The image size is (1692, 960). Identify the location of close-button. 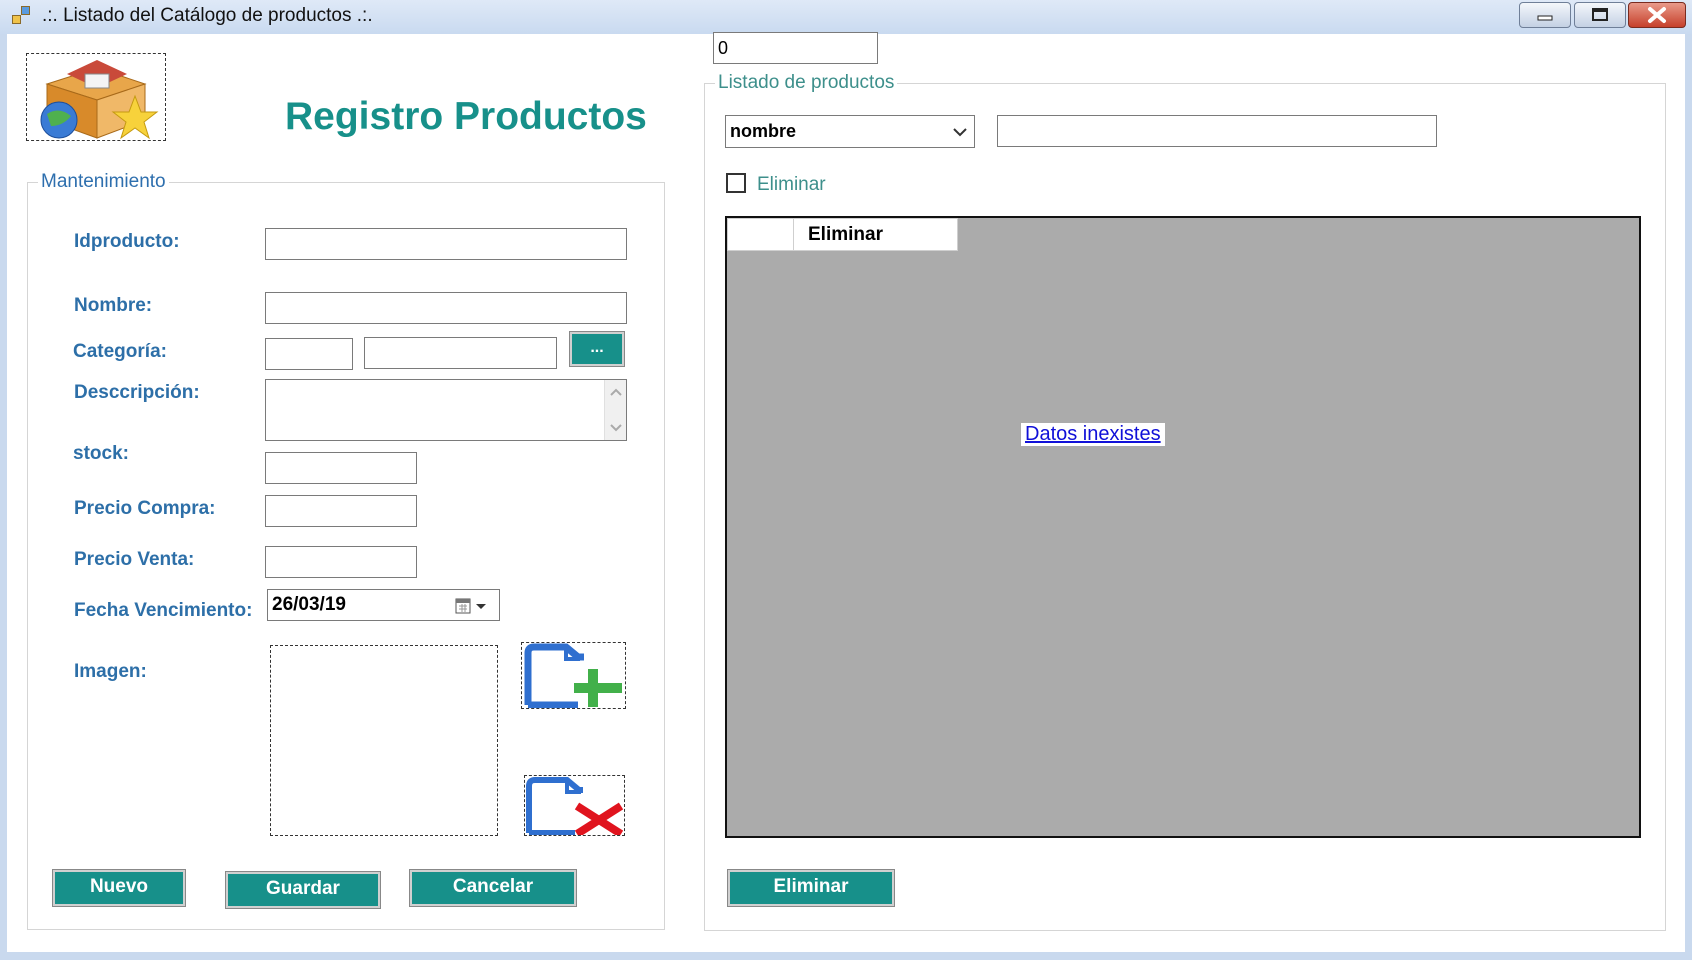
(1657, 15).